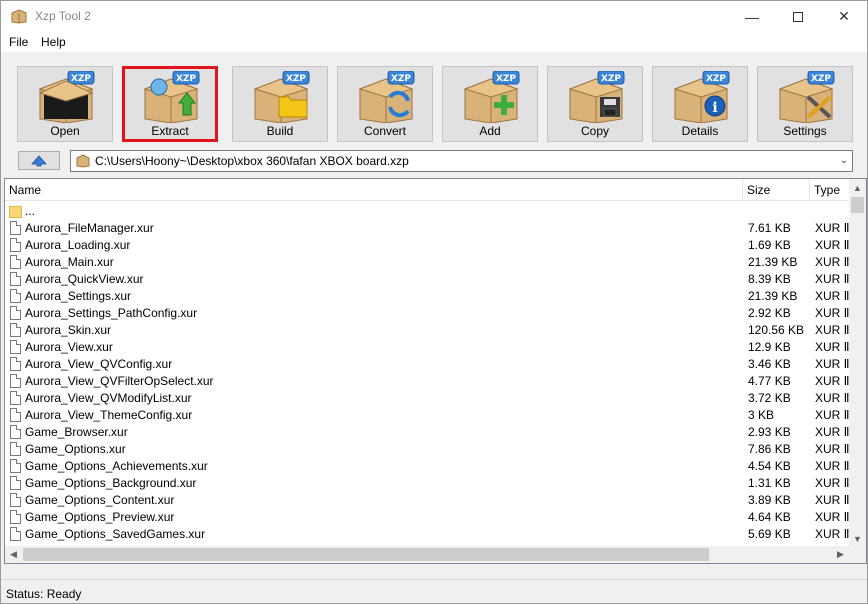 The width and height of the screenshot is (868, 604). What do you see at coordinates (116, 466) in the screenshot?
I see `file-name: Game_Options_Achievements.xur` at bounding box center [116, 466].